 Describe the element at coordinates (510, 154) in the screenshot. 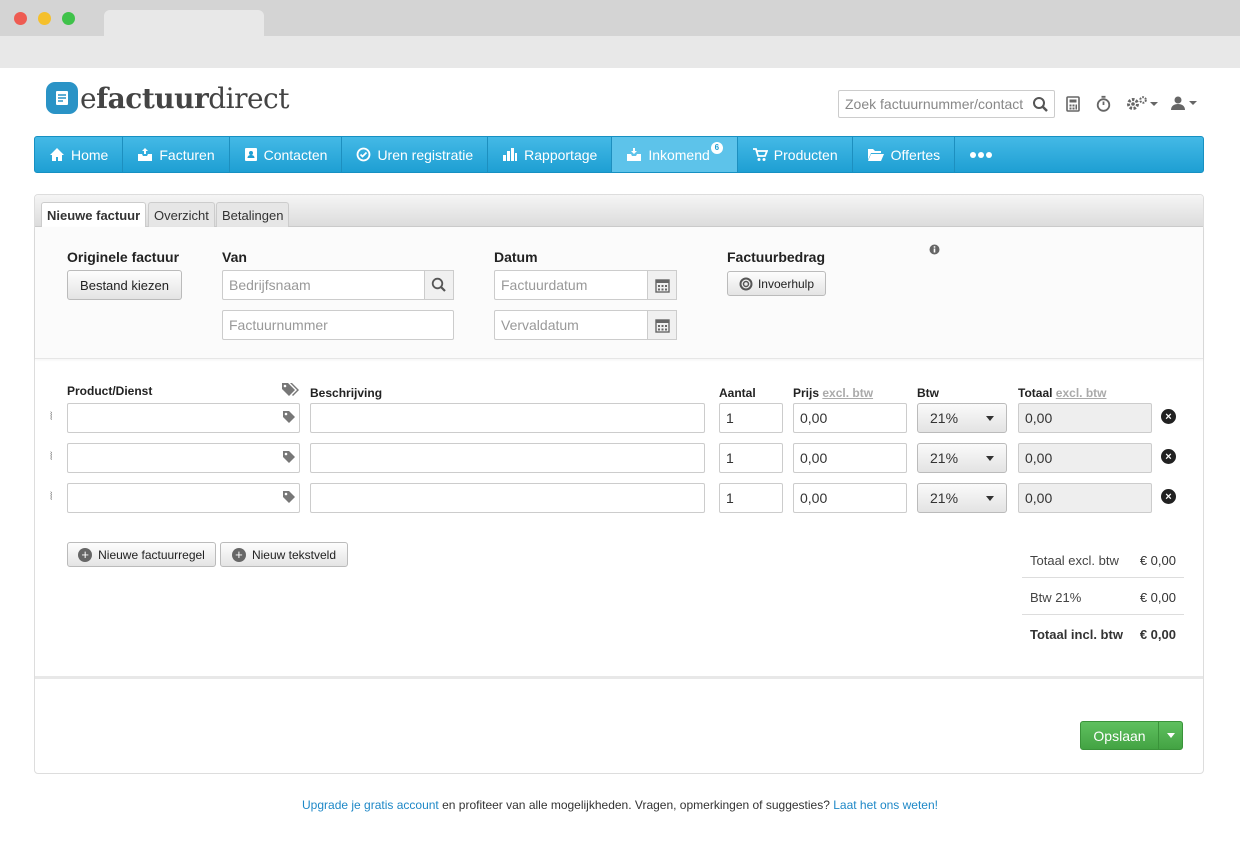

I see `bar-chart-icon` at that location.